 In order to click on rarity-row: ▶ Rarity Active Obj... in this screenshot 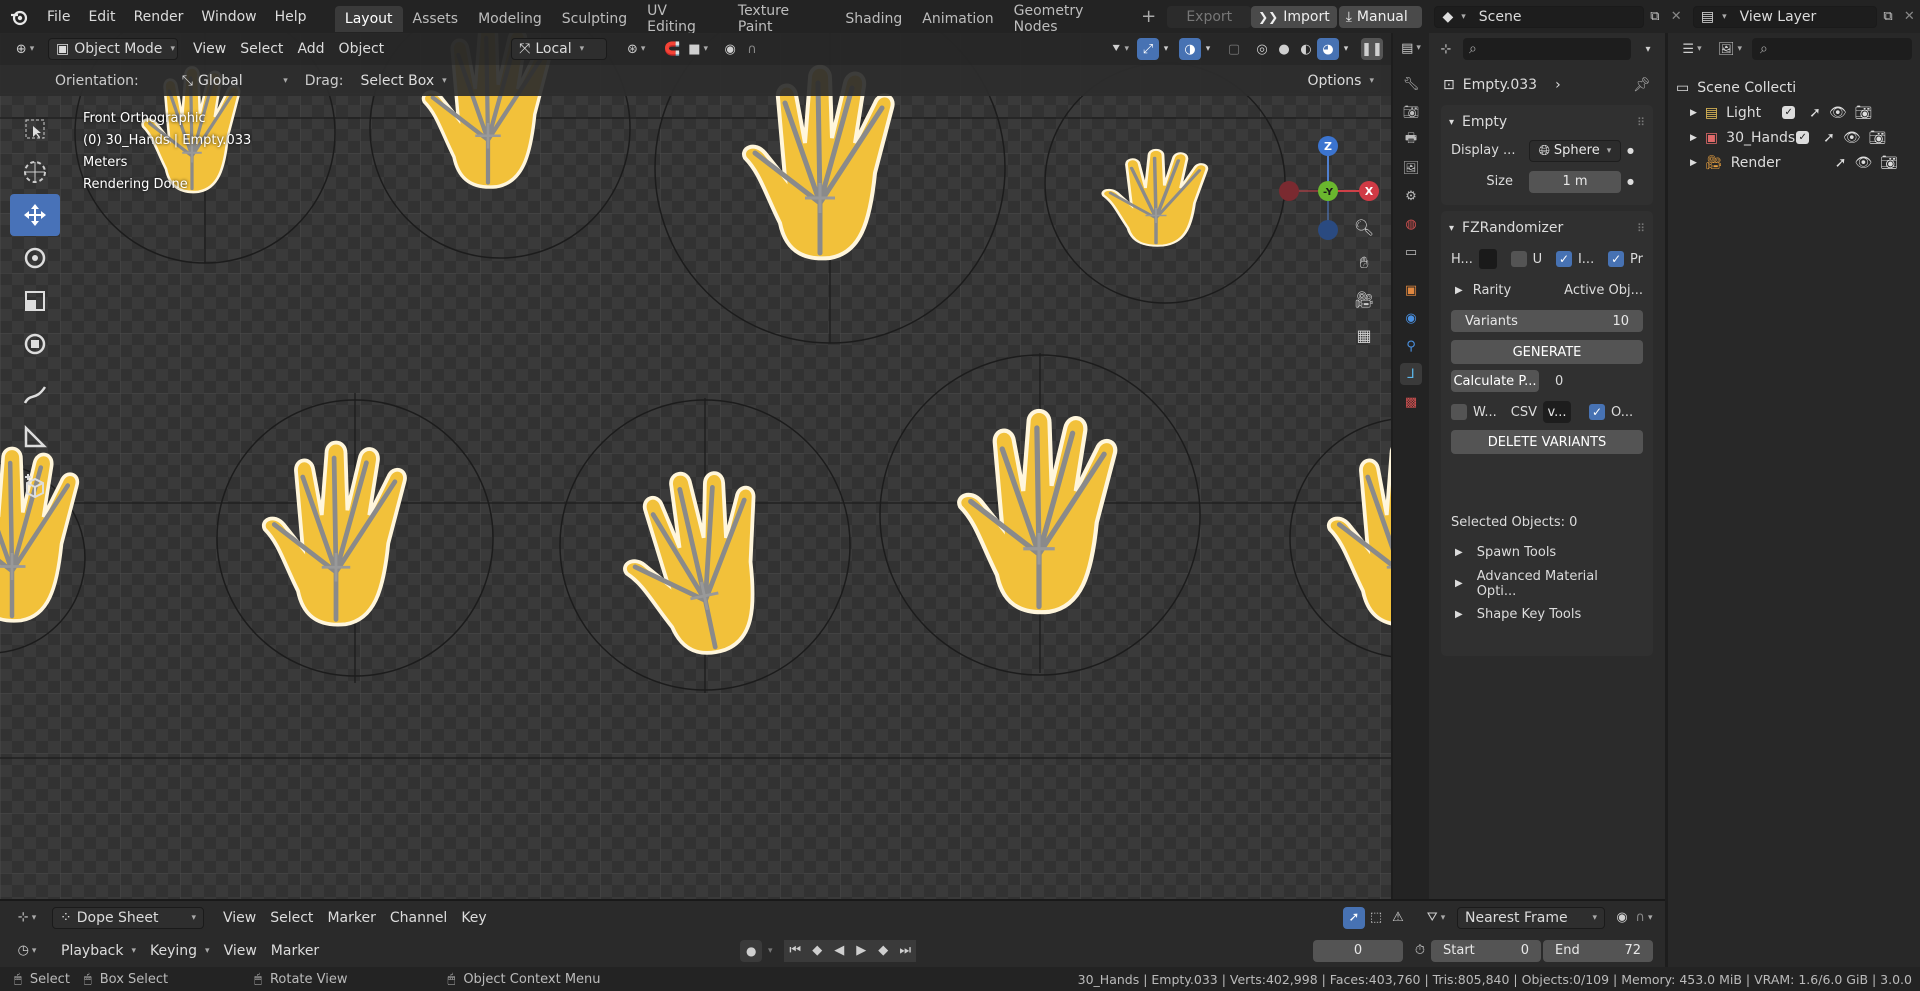, I will do `click(1547, 290)`.